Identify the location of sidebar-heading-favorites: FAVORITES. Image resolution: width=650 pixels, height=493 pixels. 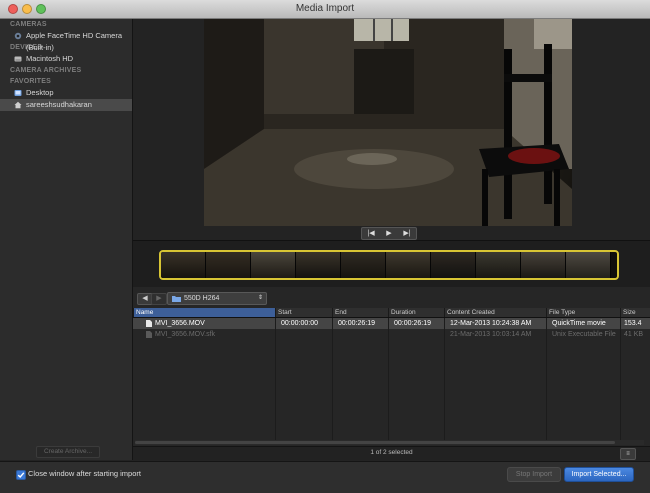
(30, 81).